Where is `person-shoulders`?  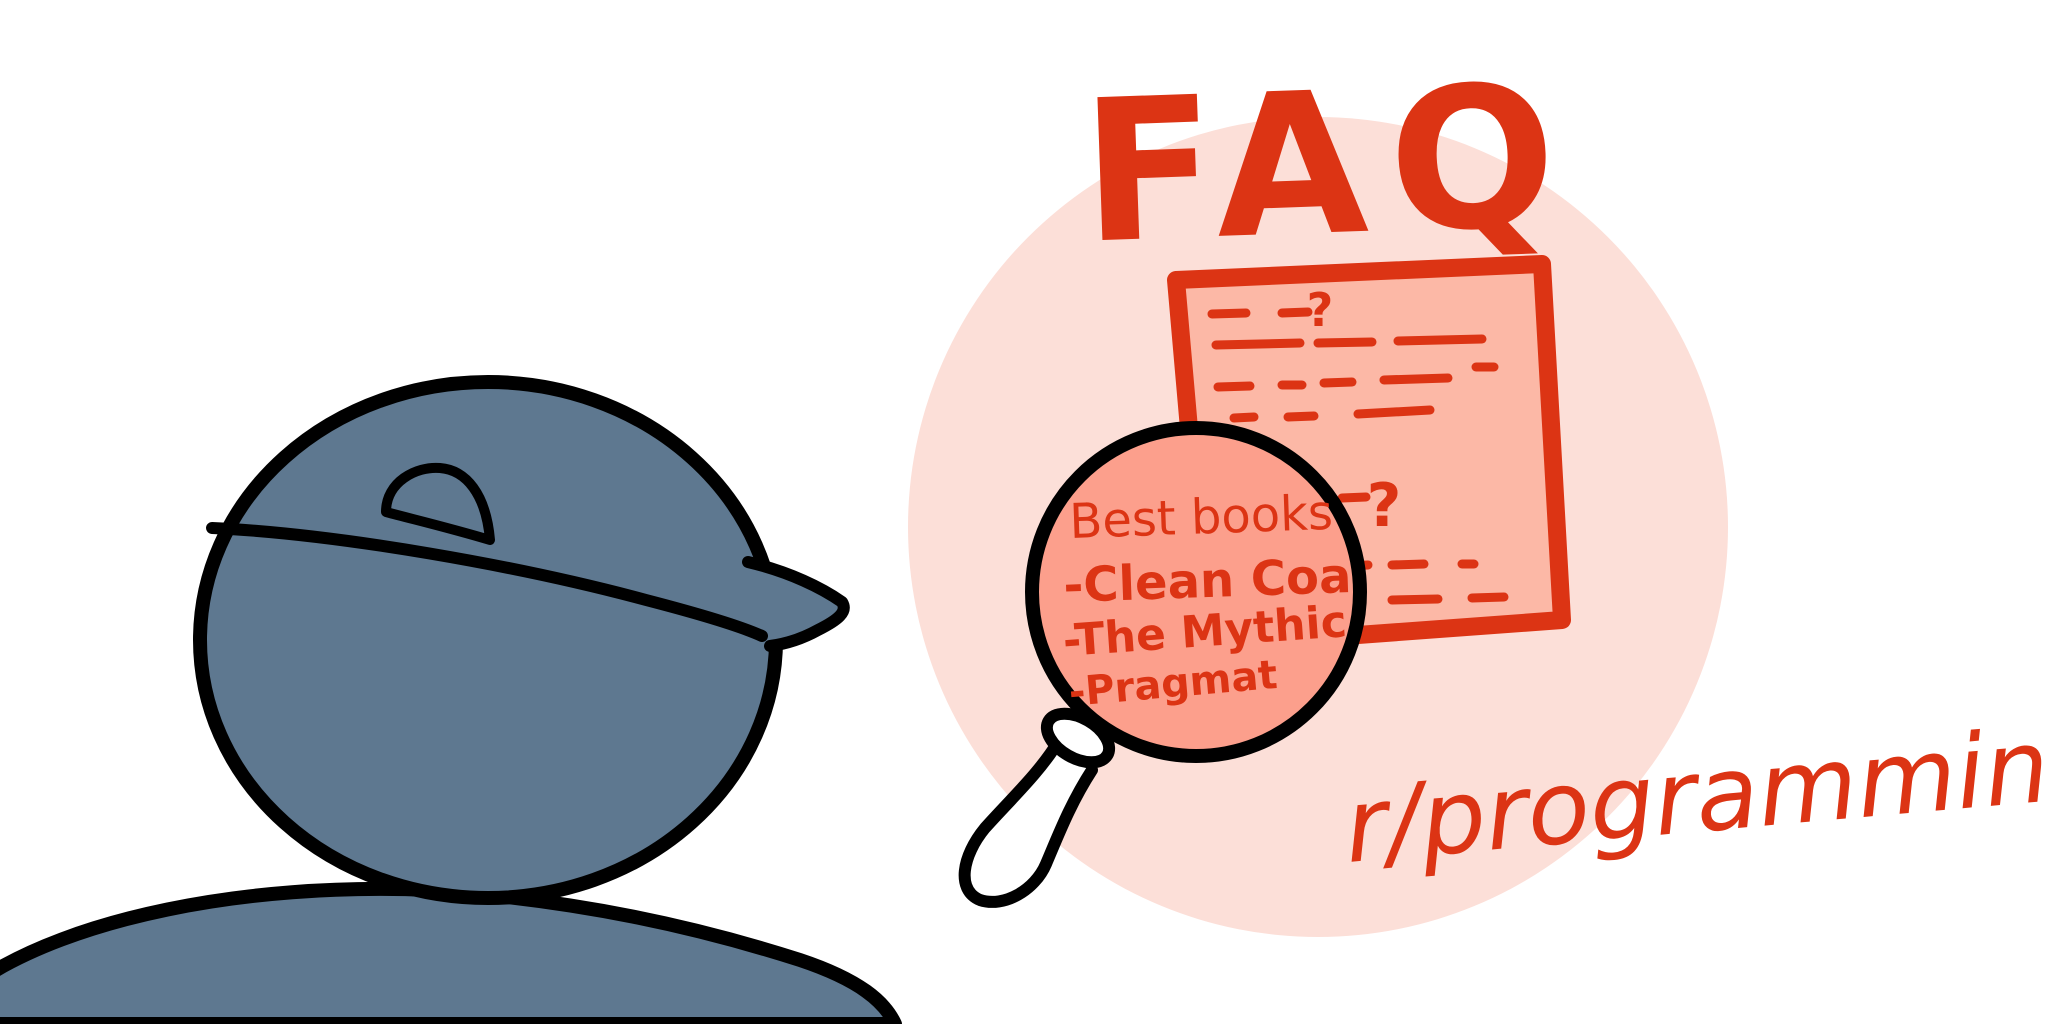 person-shoulders is located at coordinates (451, 952).